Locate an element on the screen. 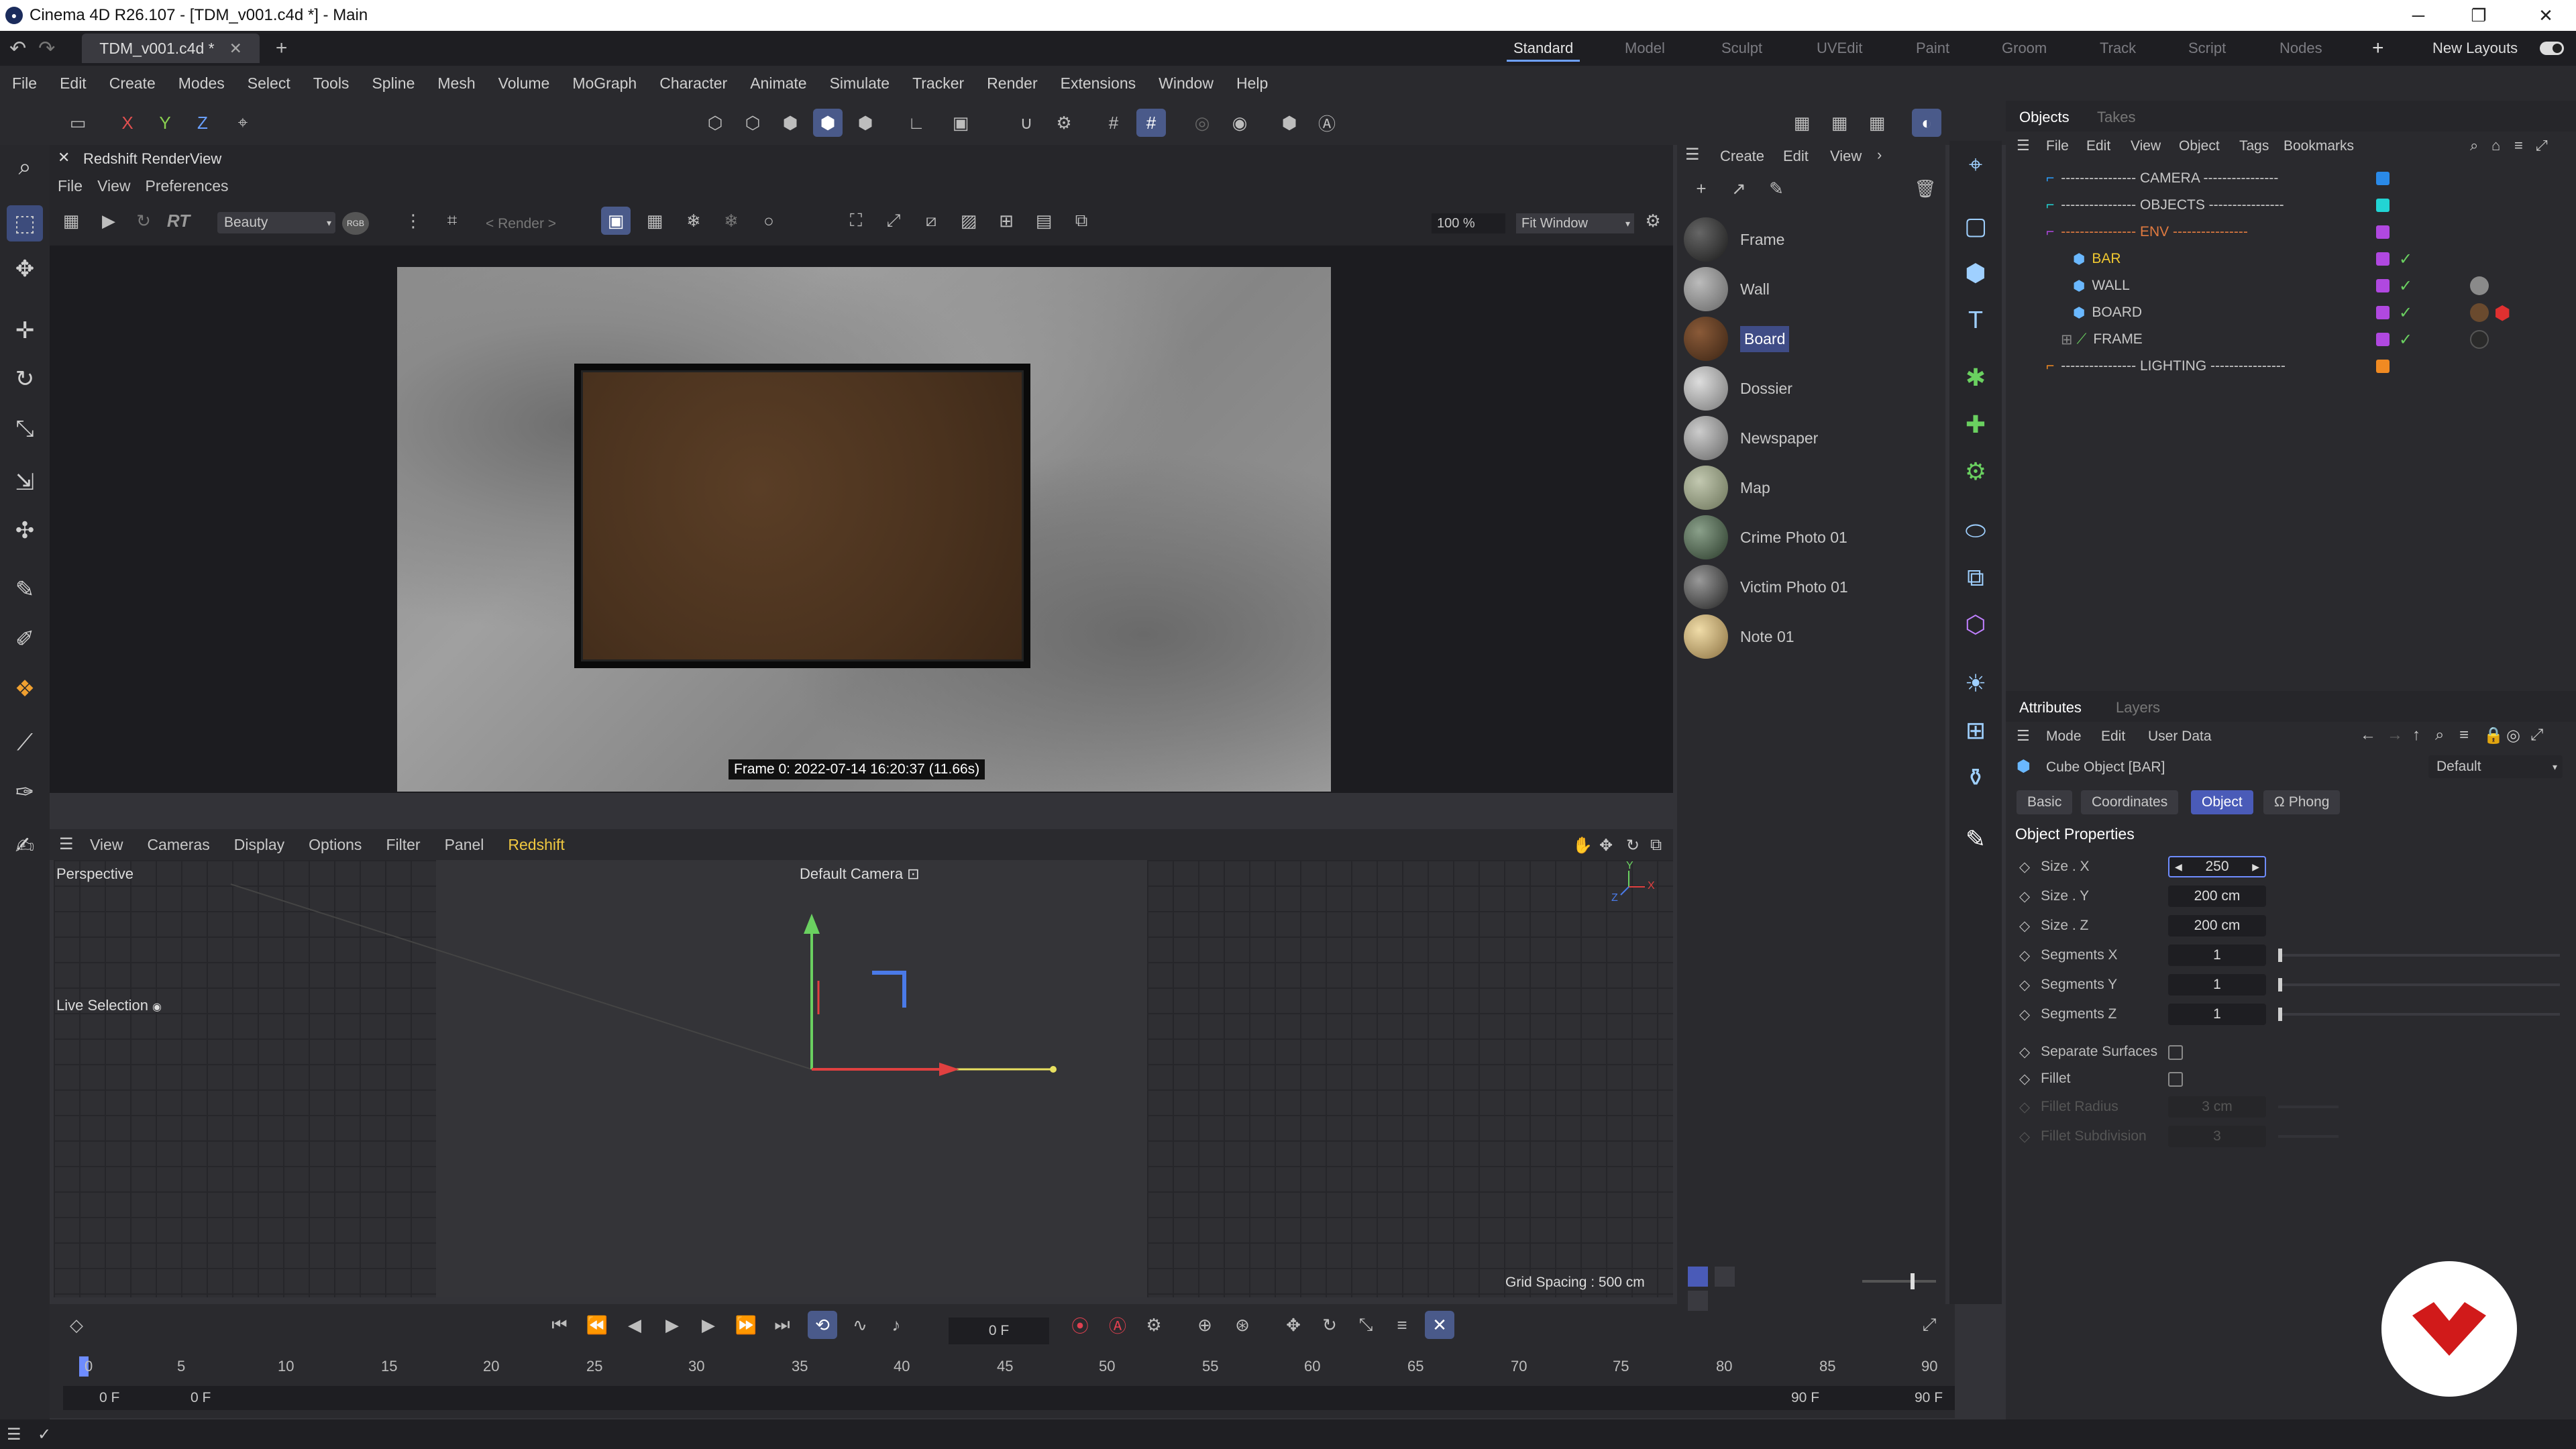 This screenshot has height=1449, width=2576. eyedropper-icon: ✎ is located at coordinates (1776, 188).